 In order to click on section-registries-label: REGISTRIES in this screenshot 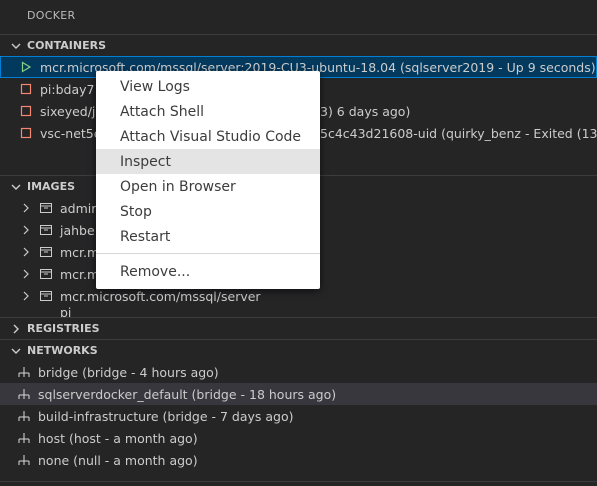, I will do `click(63, 328)`.